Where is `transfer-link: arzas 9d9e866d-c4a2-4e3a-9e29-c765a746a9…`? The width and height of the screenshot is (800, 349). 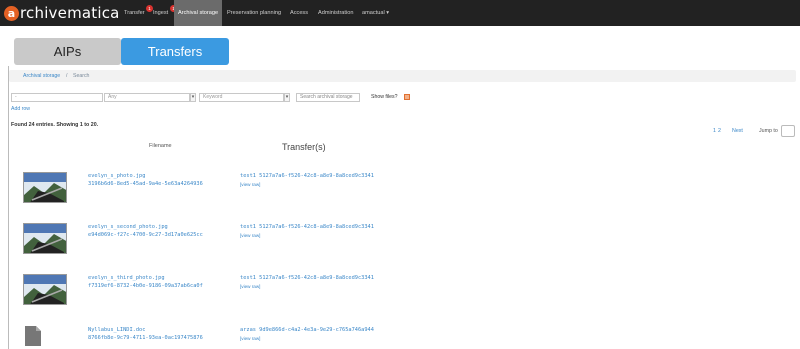 transfer-link: arzas 9d9e866d-c4a2-4e3a-9e29-c765a746a9… is located at coordinates (307, 330).